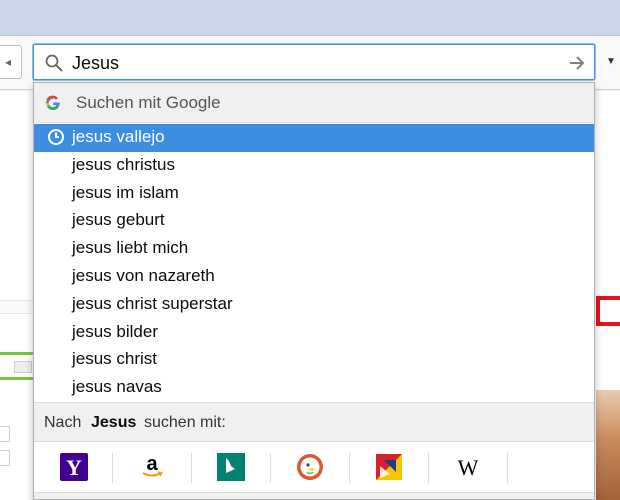 Image resolution: width=620 pixels, height=500 pixels. I want to click on suggestion-text: jesus christ superstar, so click(152, 303).